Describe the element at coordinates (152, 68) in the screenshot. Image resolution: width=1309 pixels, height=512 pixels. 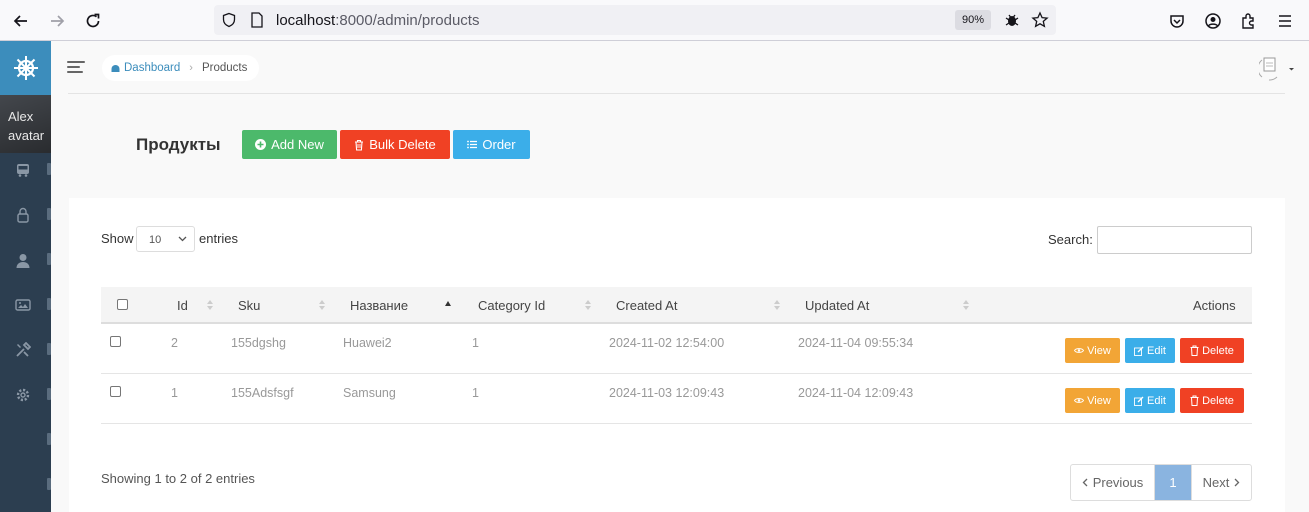
I see `breadcrumb-home-label: Dashboard` at that location.